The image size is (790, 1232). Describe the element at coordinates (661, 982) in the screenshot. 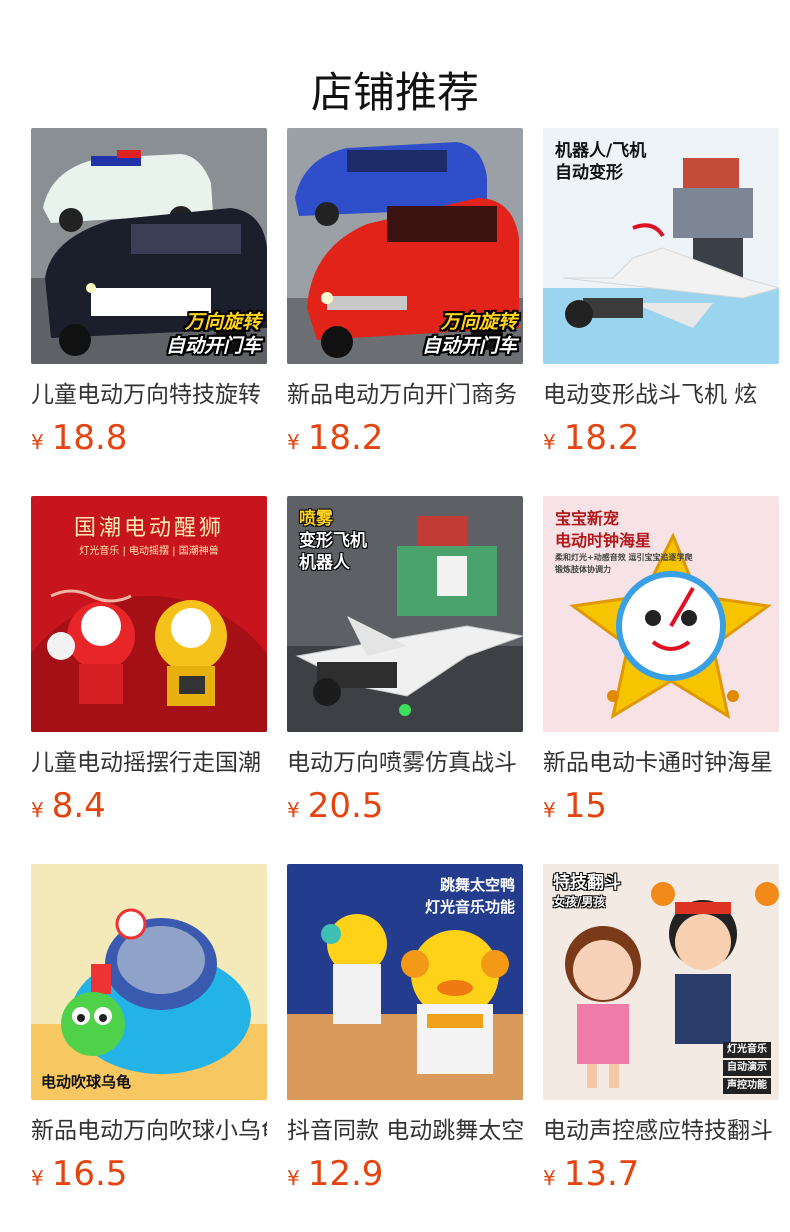

I see `product-image: 特技翻斗 女孩/男孩 灯光音乐 自动演示 声控功能` at that location.